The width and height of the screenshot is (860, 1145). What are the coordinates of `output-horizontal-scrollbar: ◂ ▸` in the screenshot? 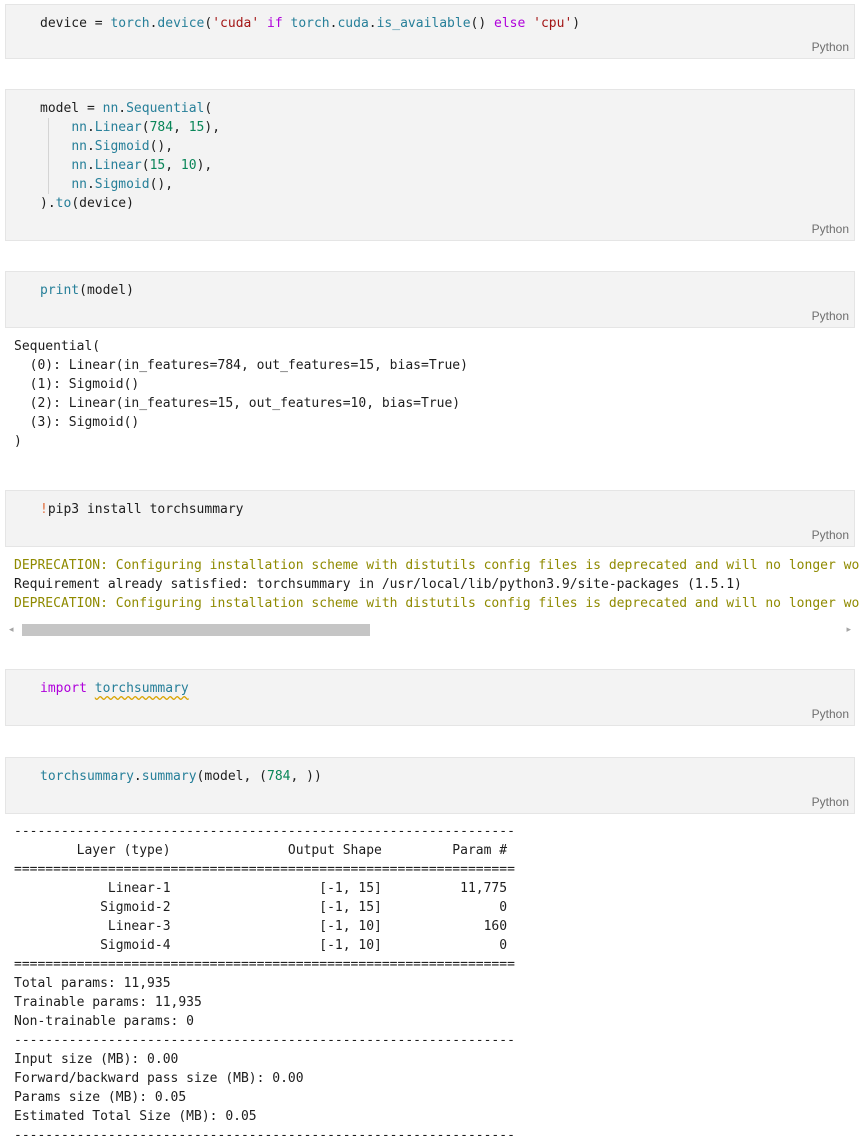 It's located at (430, 630).